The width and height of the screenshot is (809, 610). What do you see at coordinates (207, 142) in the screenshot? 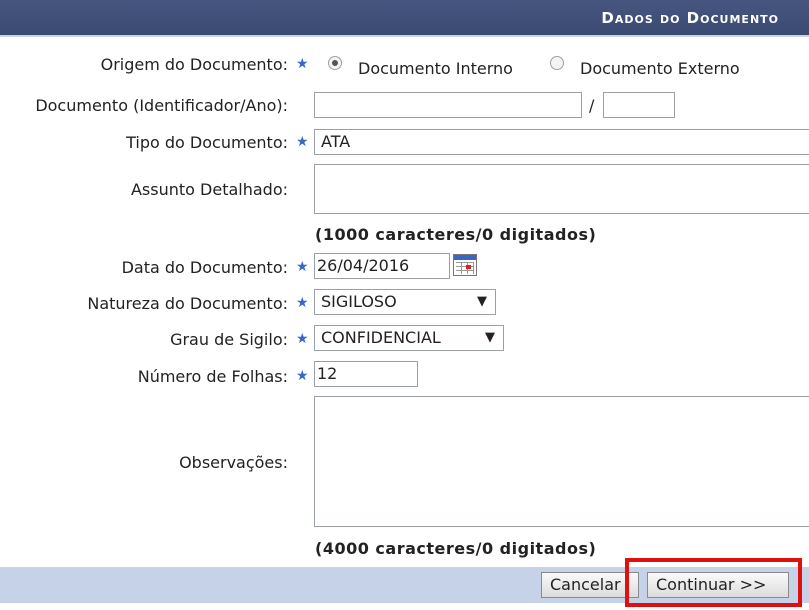
I see `tipo-label: Tipo do Documento:` at bounding box center [207, 142].